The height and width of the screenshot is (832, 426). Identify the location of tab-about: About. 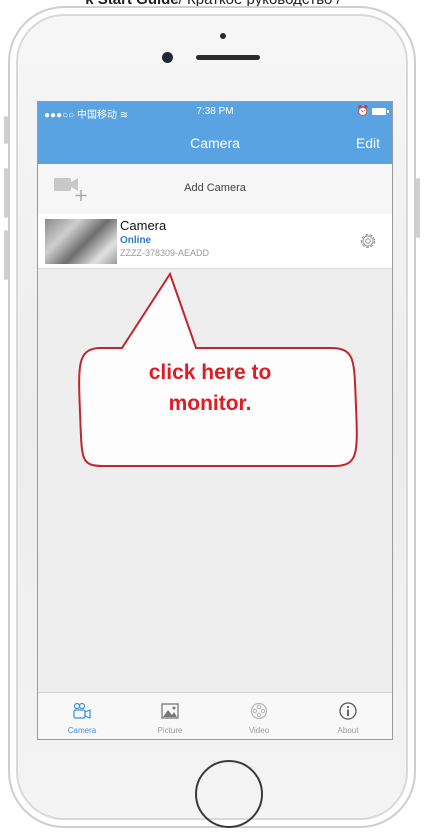
(348, 716).